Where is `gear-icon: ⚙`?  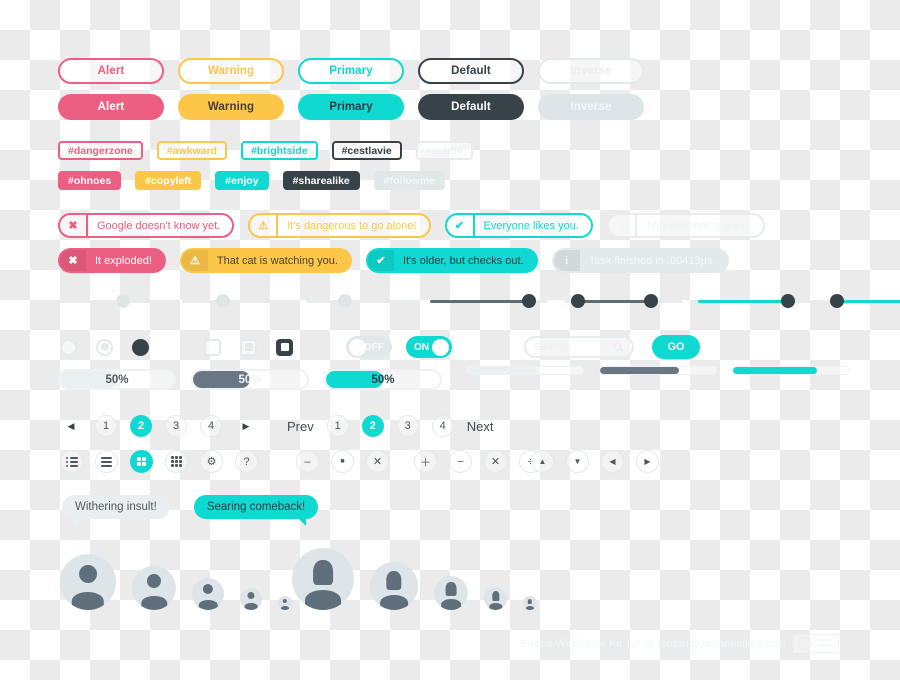 gear-icon: ⚙ is located at coordinates (211, 461).